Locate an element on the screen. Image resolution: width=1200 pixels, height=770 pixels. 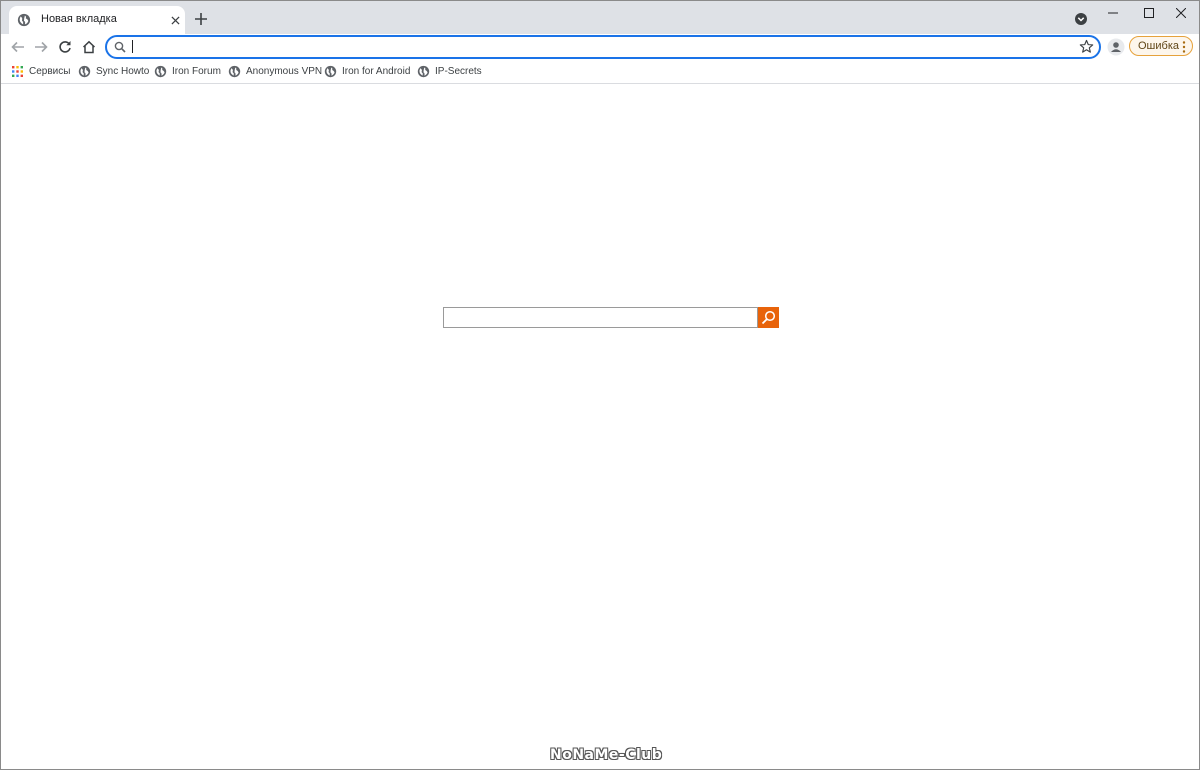
kebab-menu-icon is located at coordinates (1184, 47).